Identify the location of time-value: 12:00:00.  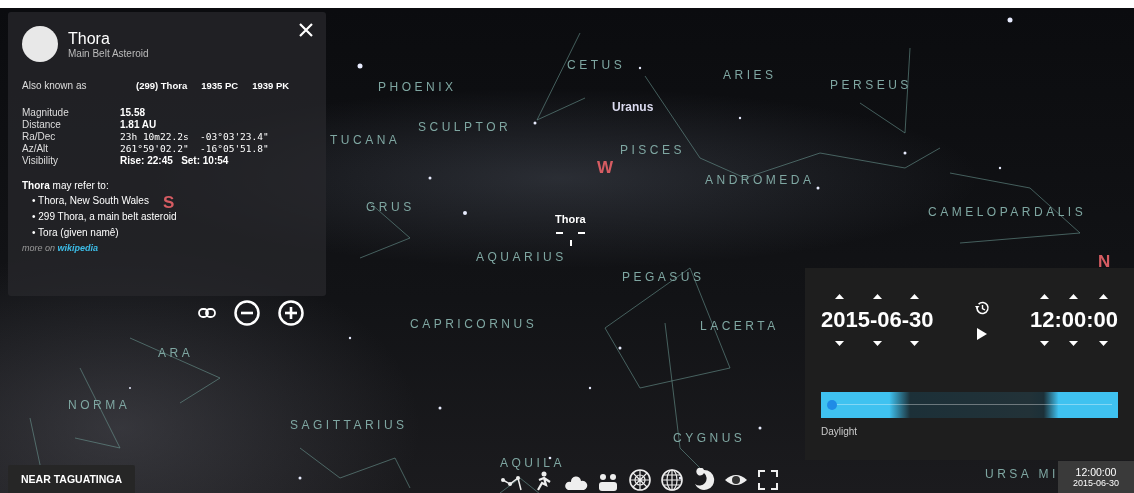
(1073, 320).